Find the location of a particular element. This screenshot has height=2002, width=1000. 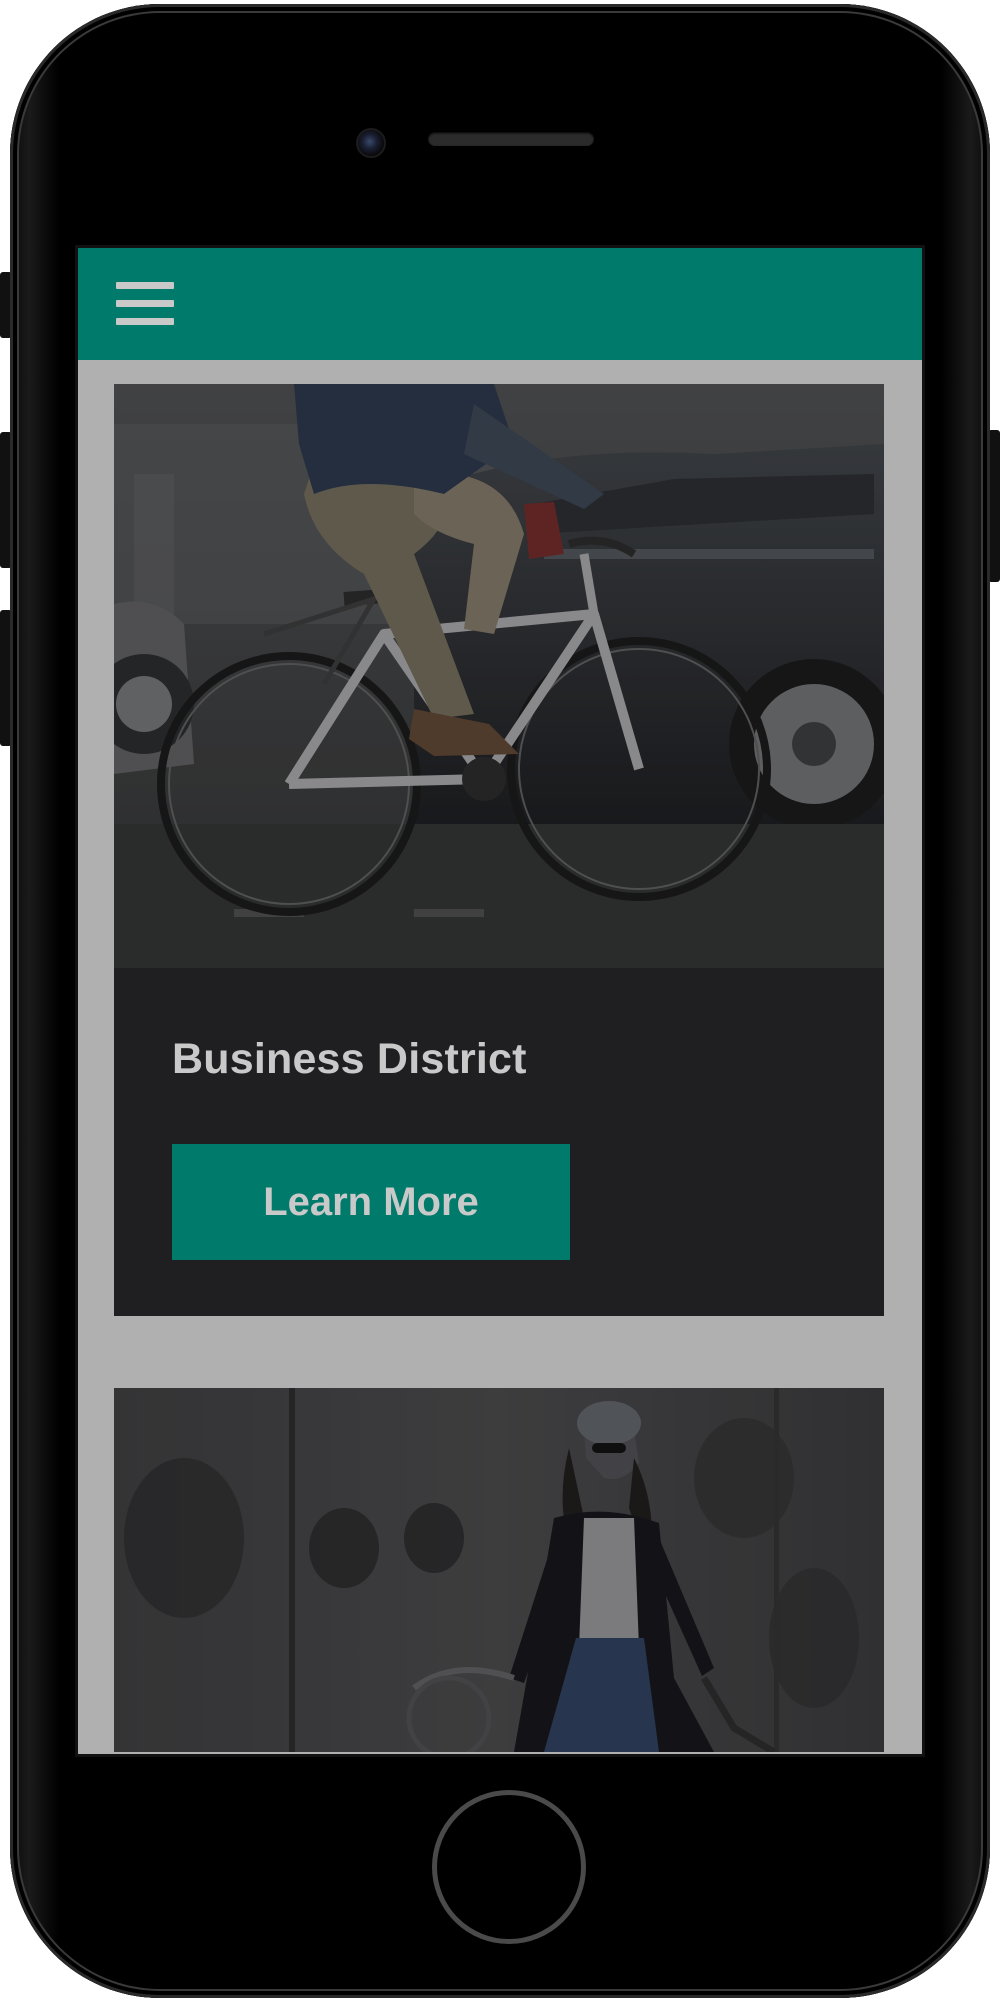

card-title: Business District is located at coordinates (349, 1059).